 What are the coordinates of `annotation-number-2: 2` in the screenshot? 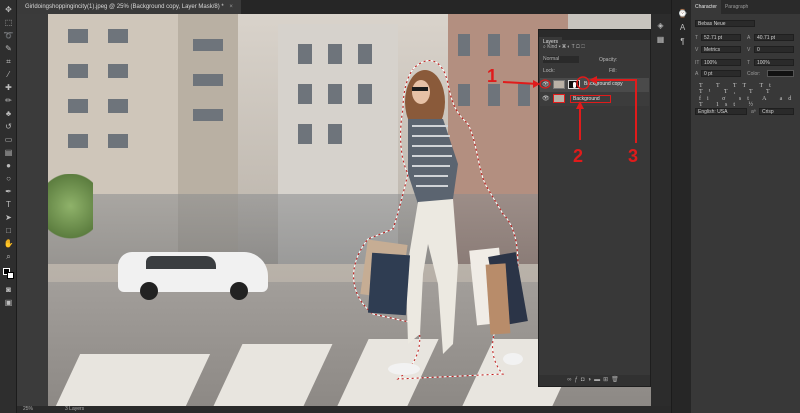 It's located at (578, 156).